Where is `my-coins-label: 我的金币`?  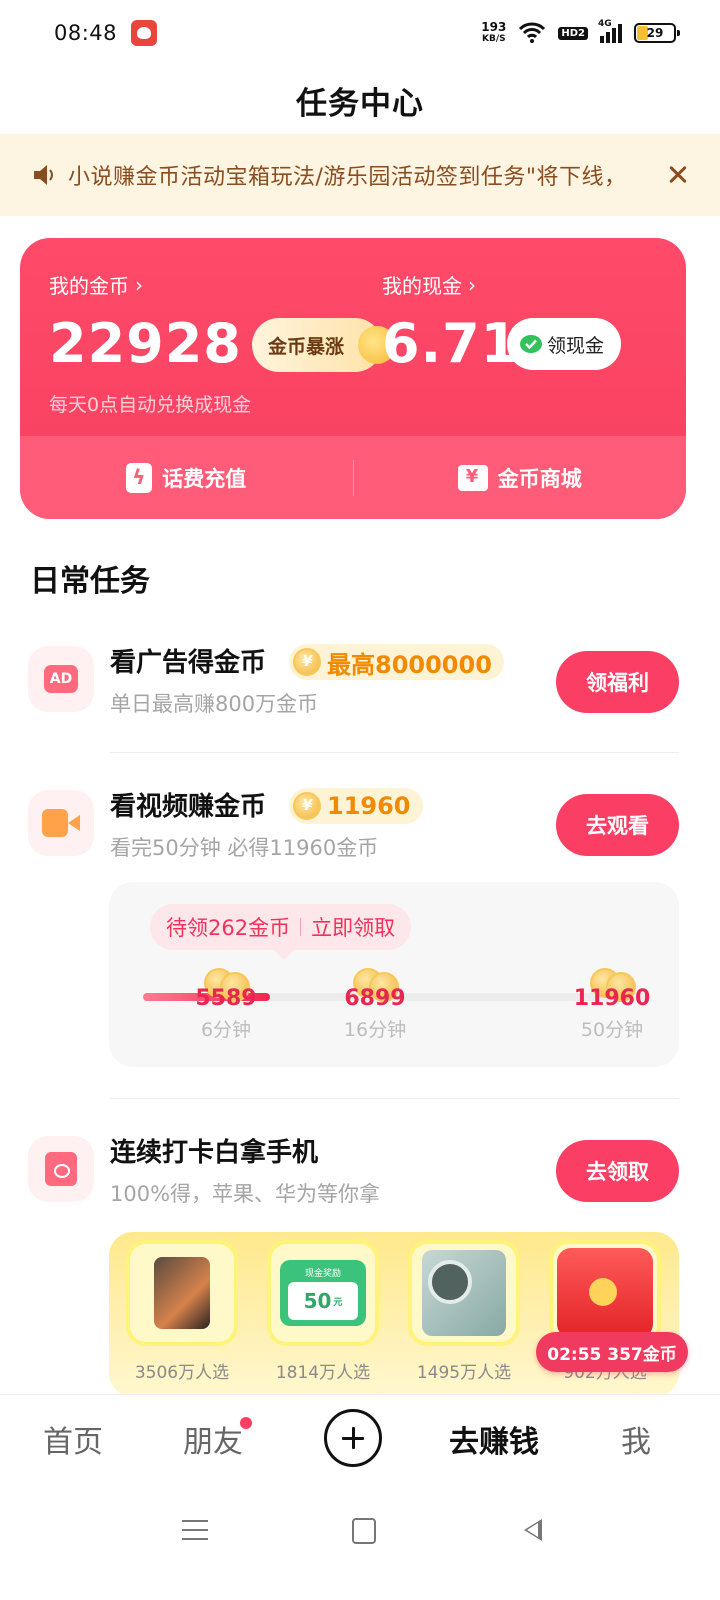
my-coins-label: 我的金币 is located at coordinates (89, 286).